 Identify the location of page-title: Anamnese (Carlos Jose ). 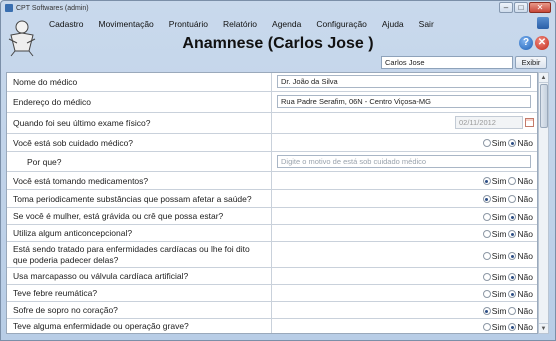
(278, 43).